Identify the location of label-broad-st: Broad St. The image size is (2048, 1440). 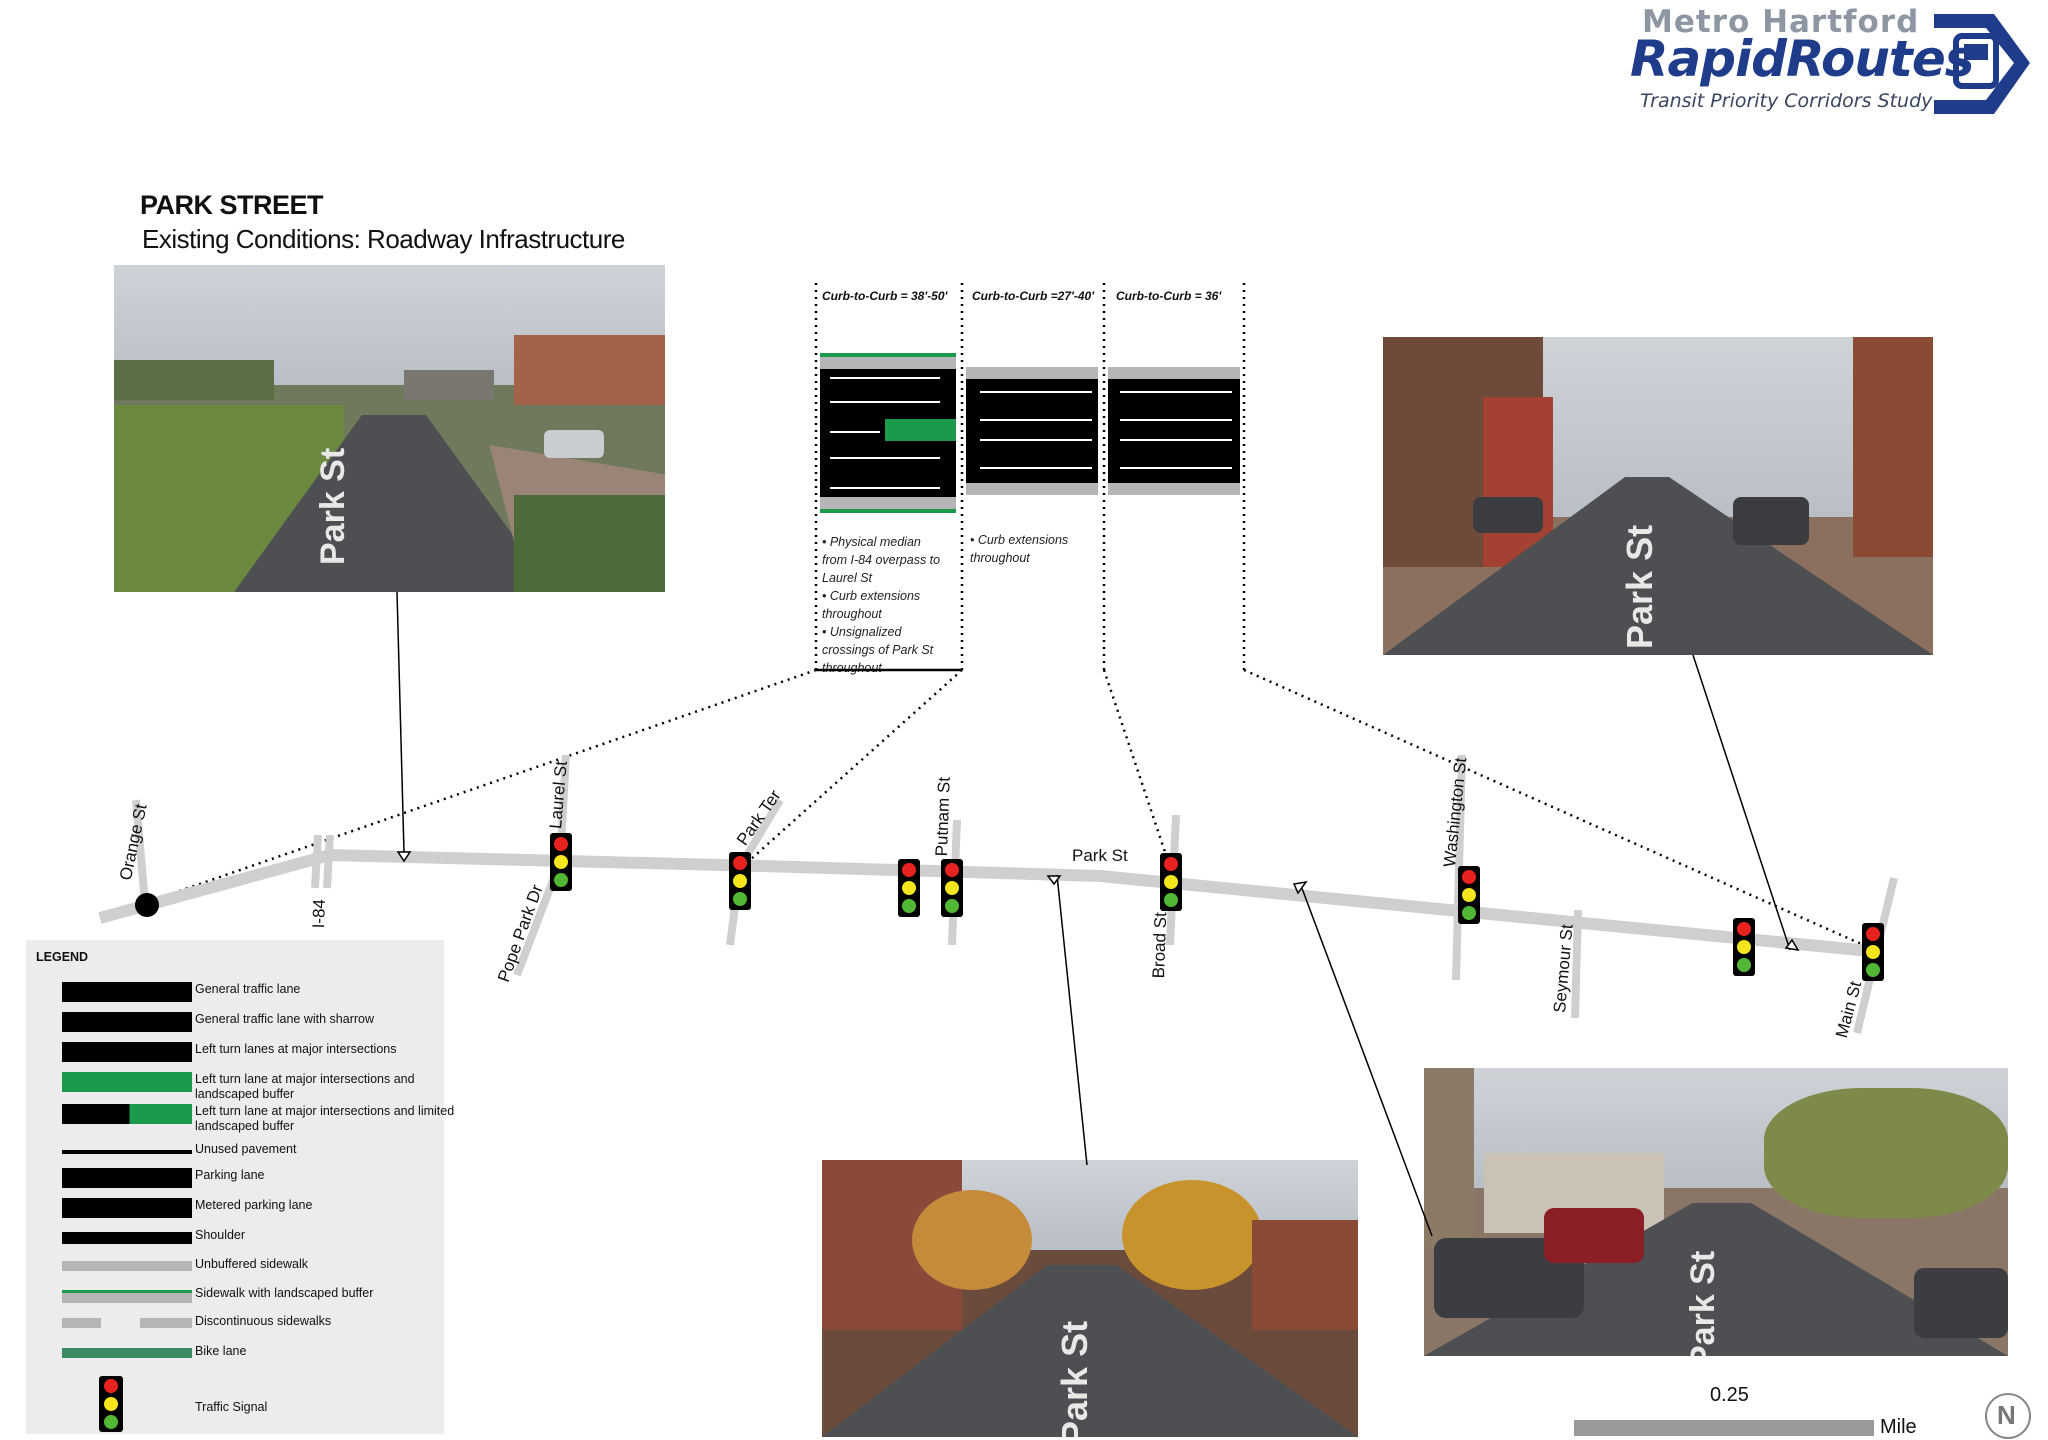
(1160, 945).